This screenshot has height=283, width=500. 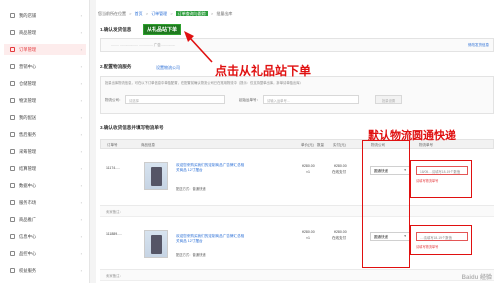 I want to click on watermark: Baidu 经验, so click(x=476, y=278).